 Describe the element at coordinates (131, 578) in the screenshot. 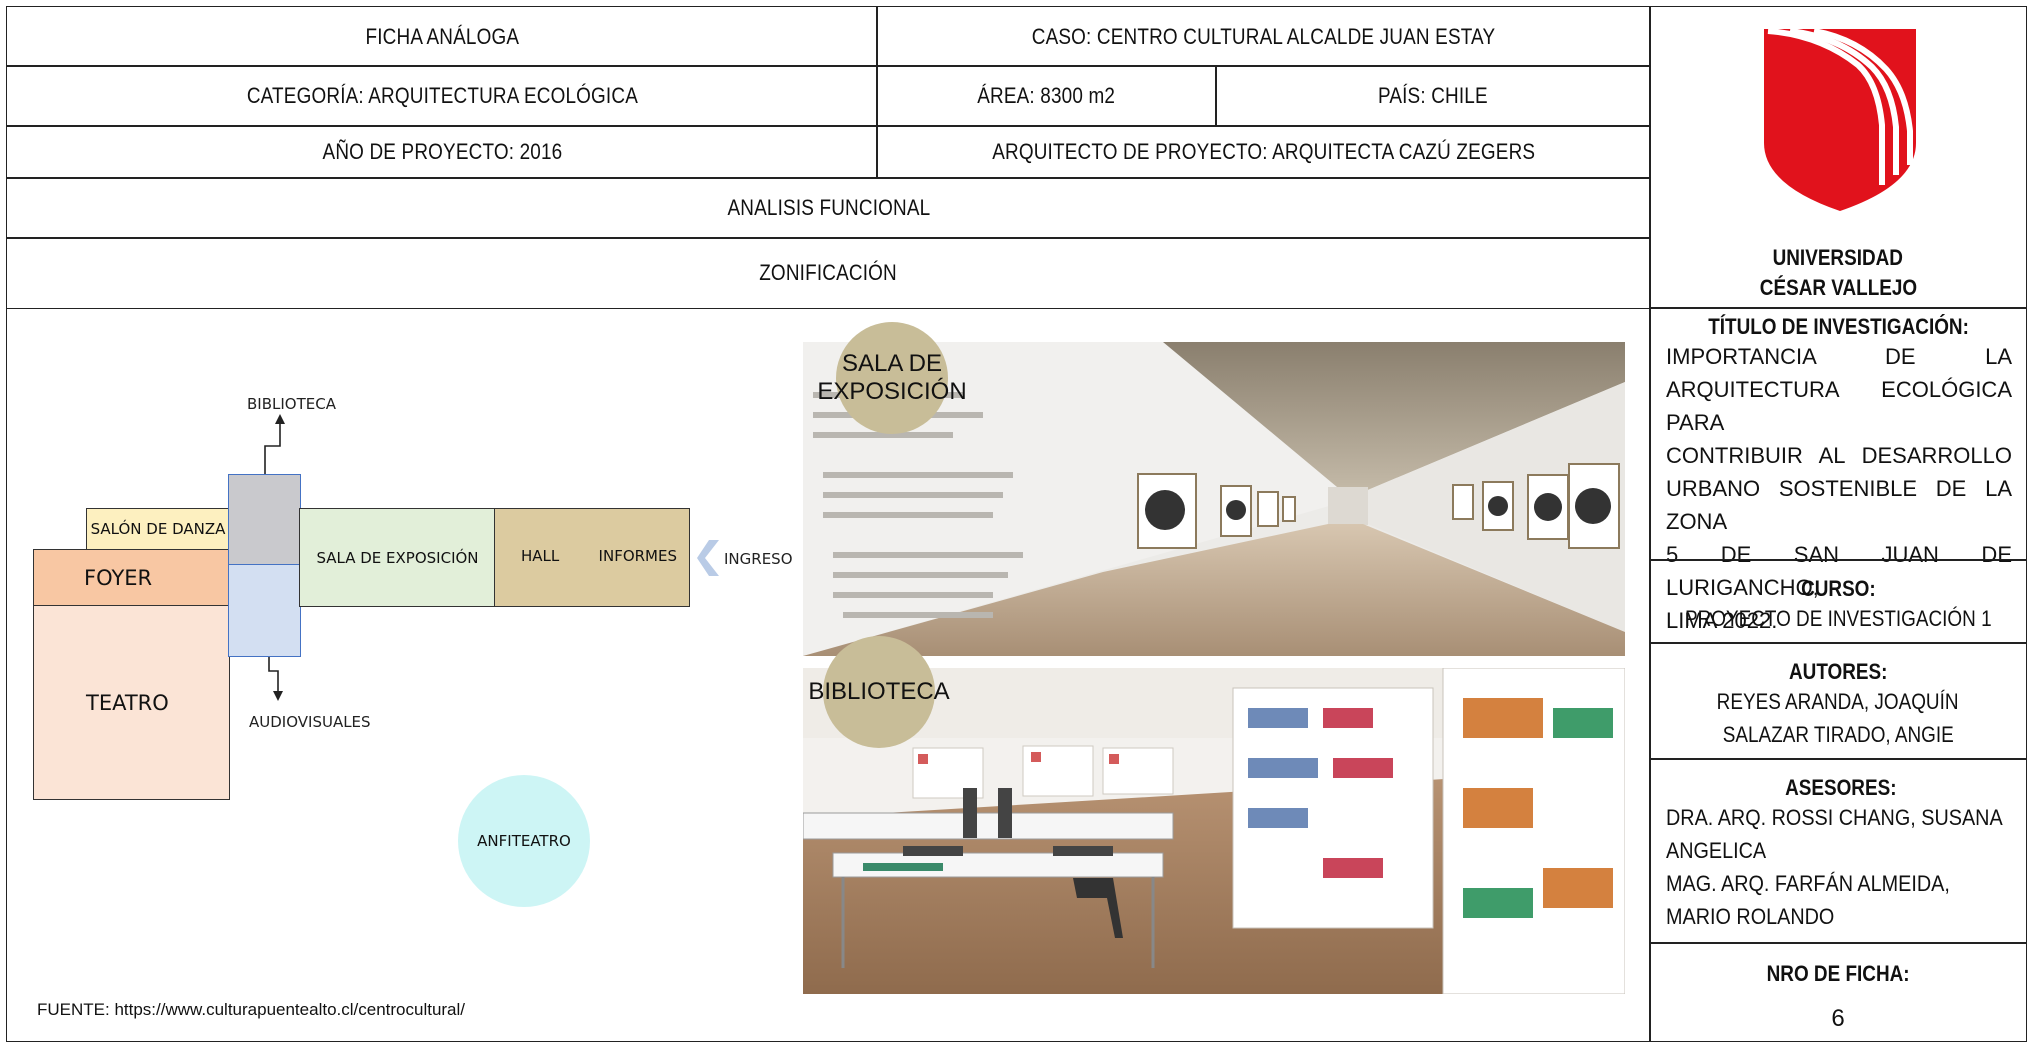

I see `zone-foyer: FOYER` at that location.